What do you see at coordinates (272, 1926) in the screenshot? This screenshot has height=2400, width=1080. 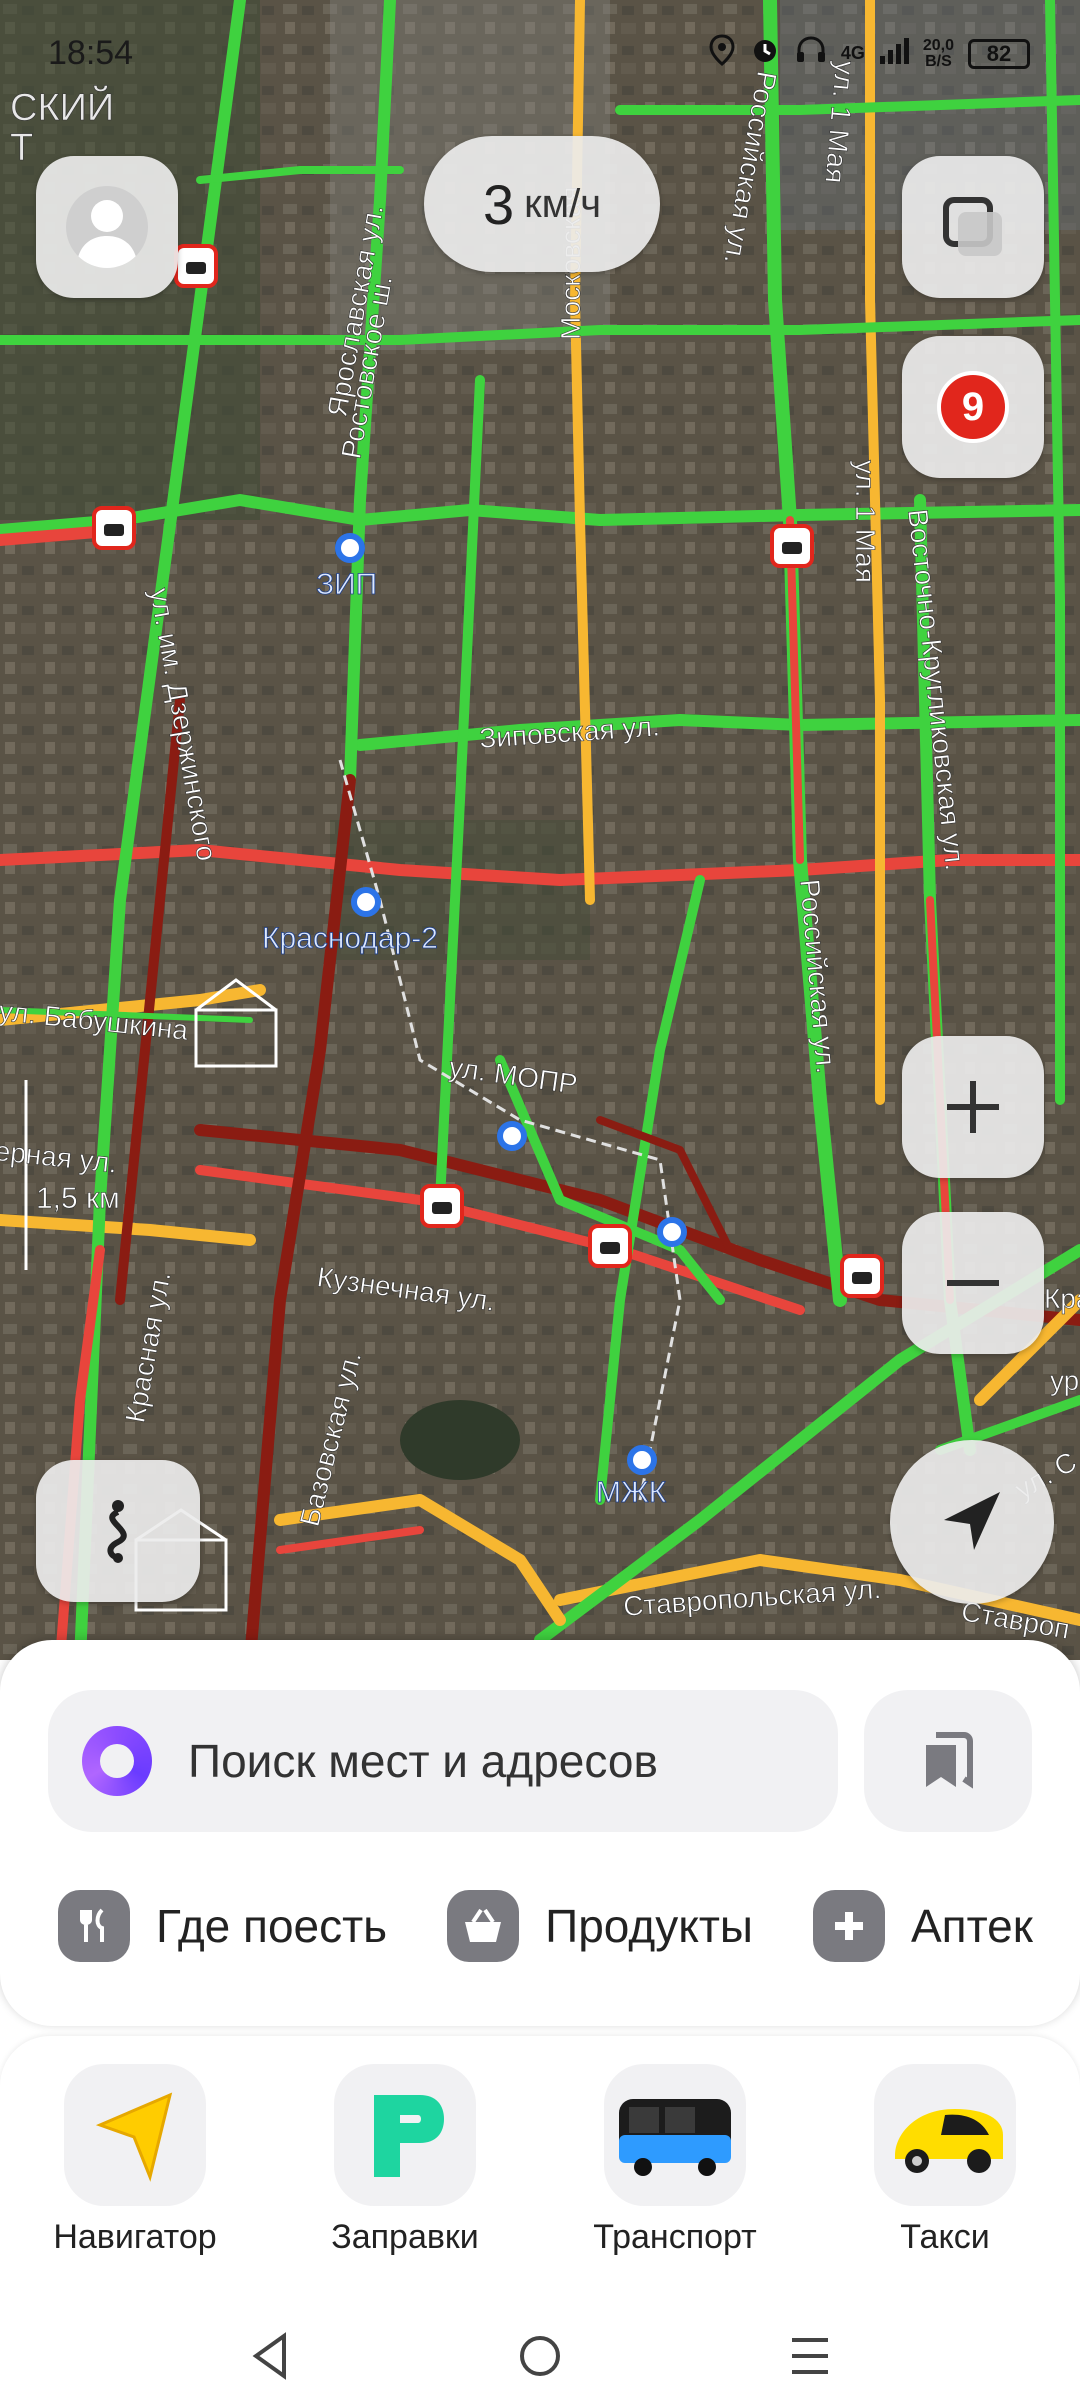 I see `chip-food-label: Где поесть` at bounding box center [272, 1926].